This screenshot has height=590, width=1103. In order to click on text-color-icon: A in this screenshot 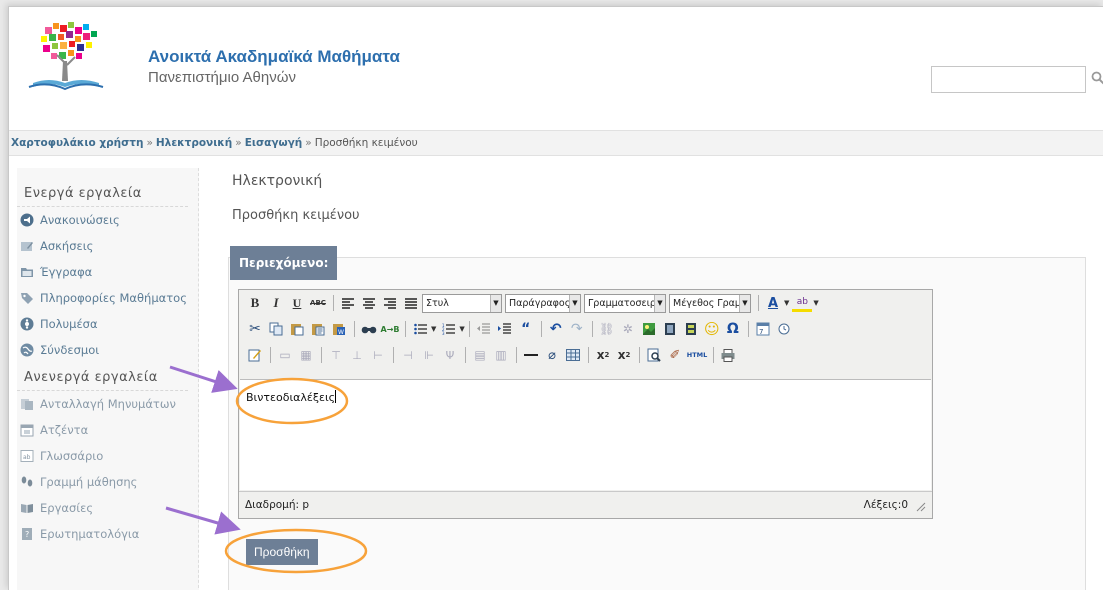, I will do `click(773, 303)`.